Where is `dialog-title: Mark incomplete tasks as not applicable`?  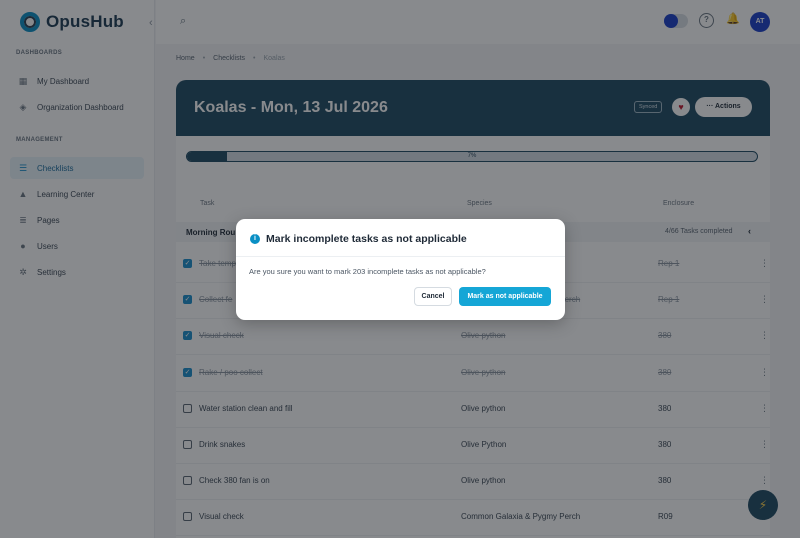
dialog-title: Mark incomplete tasks as not applicable is located at coordinates (366, 239).